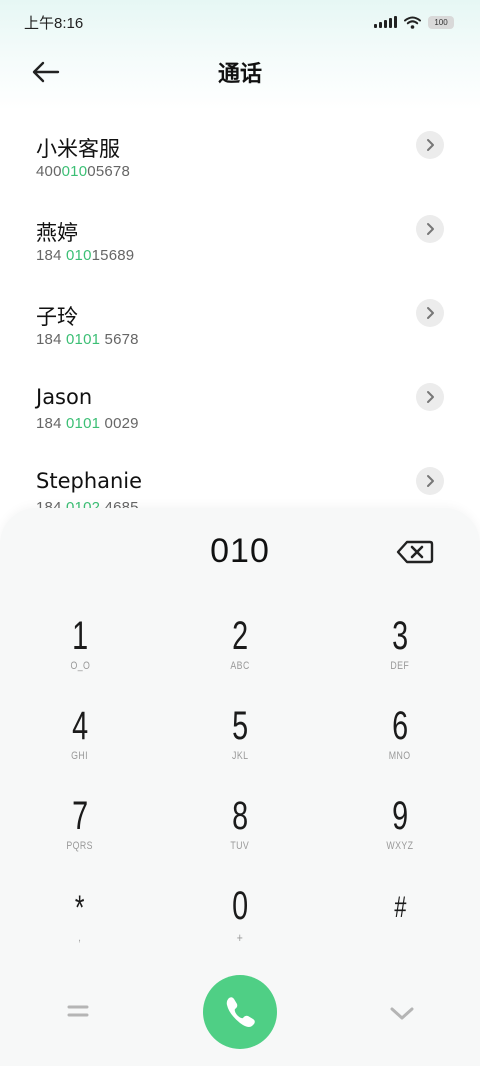  What do you see at coordinates (80, 816) in the screenshot?
I see `key-digit: 7` at bounding box center [80, 816].